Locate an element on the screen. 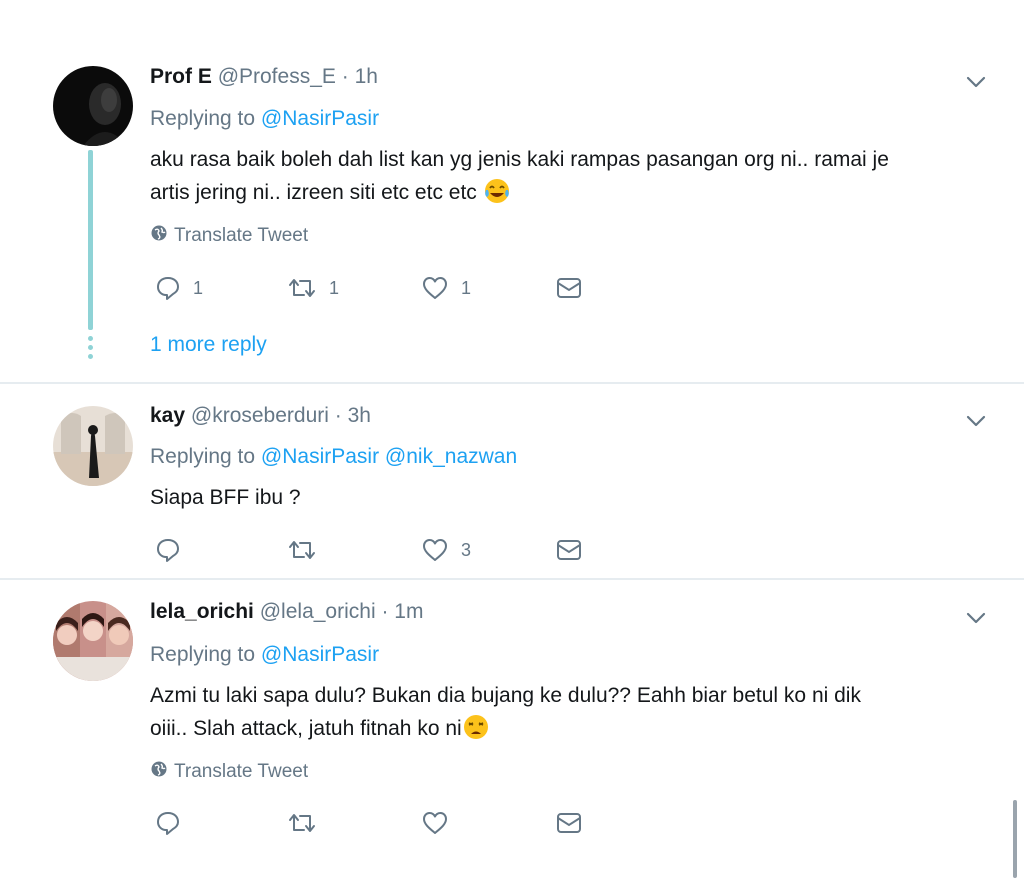 The image size is (1024, 885). mention-link: @nik_nazwan is located at coordinates (451, 456).